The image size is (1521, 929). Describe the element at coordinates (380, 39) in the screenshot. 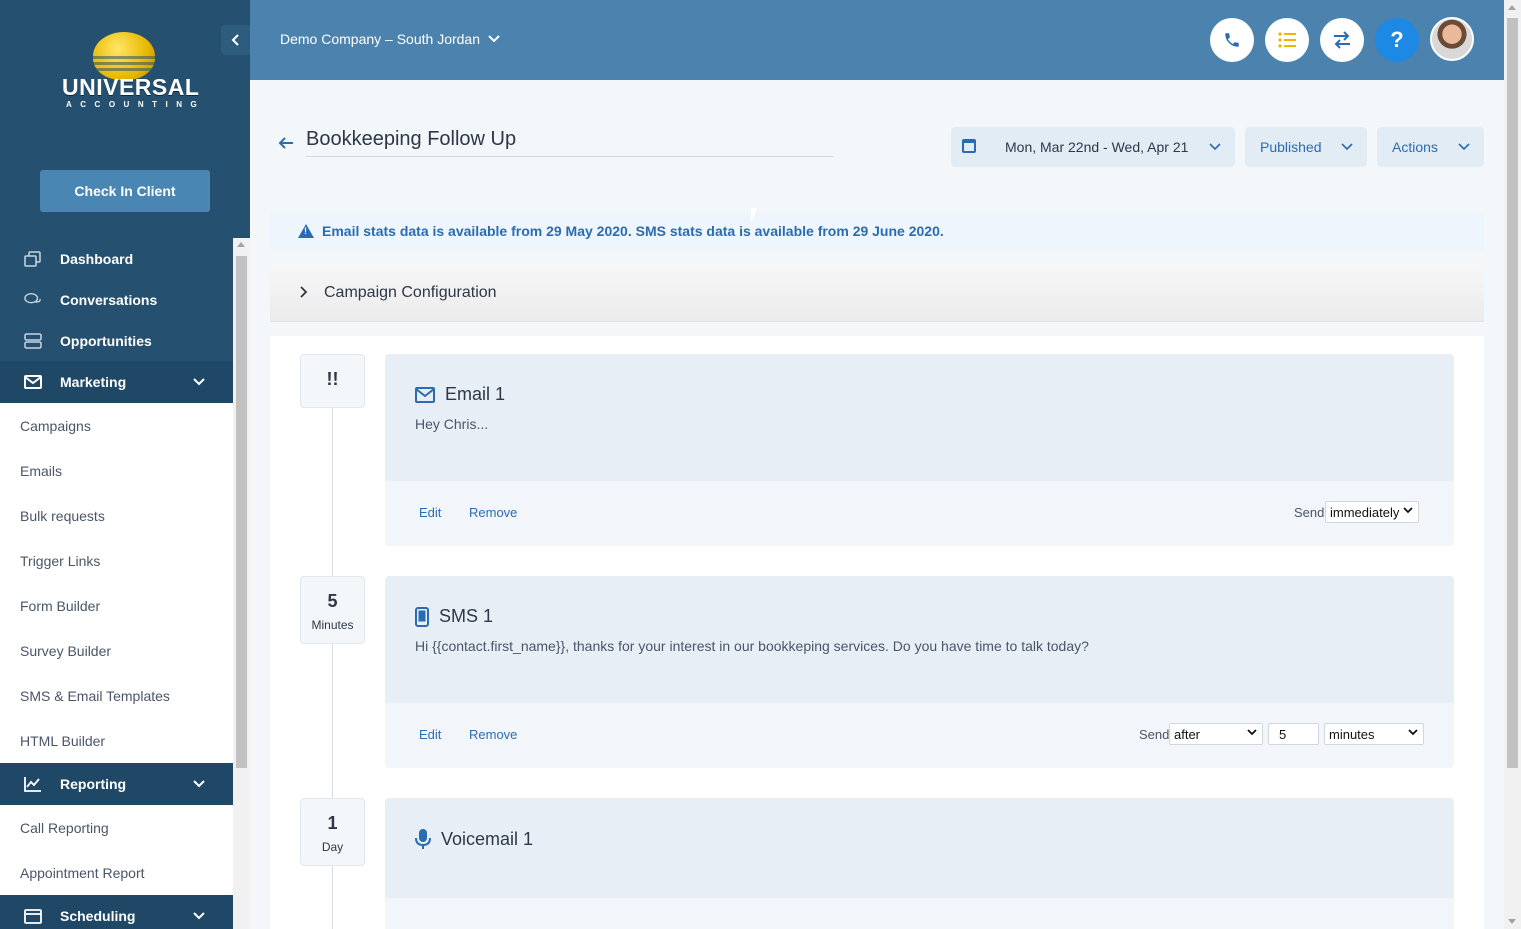

I see `company-name: Demo Company – South Jordan` at that location.